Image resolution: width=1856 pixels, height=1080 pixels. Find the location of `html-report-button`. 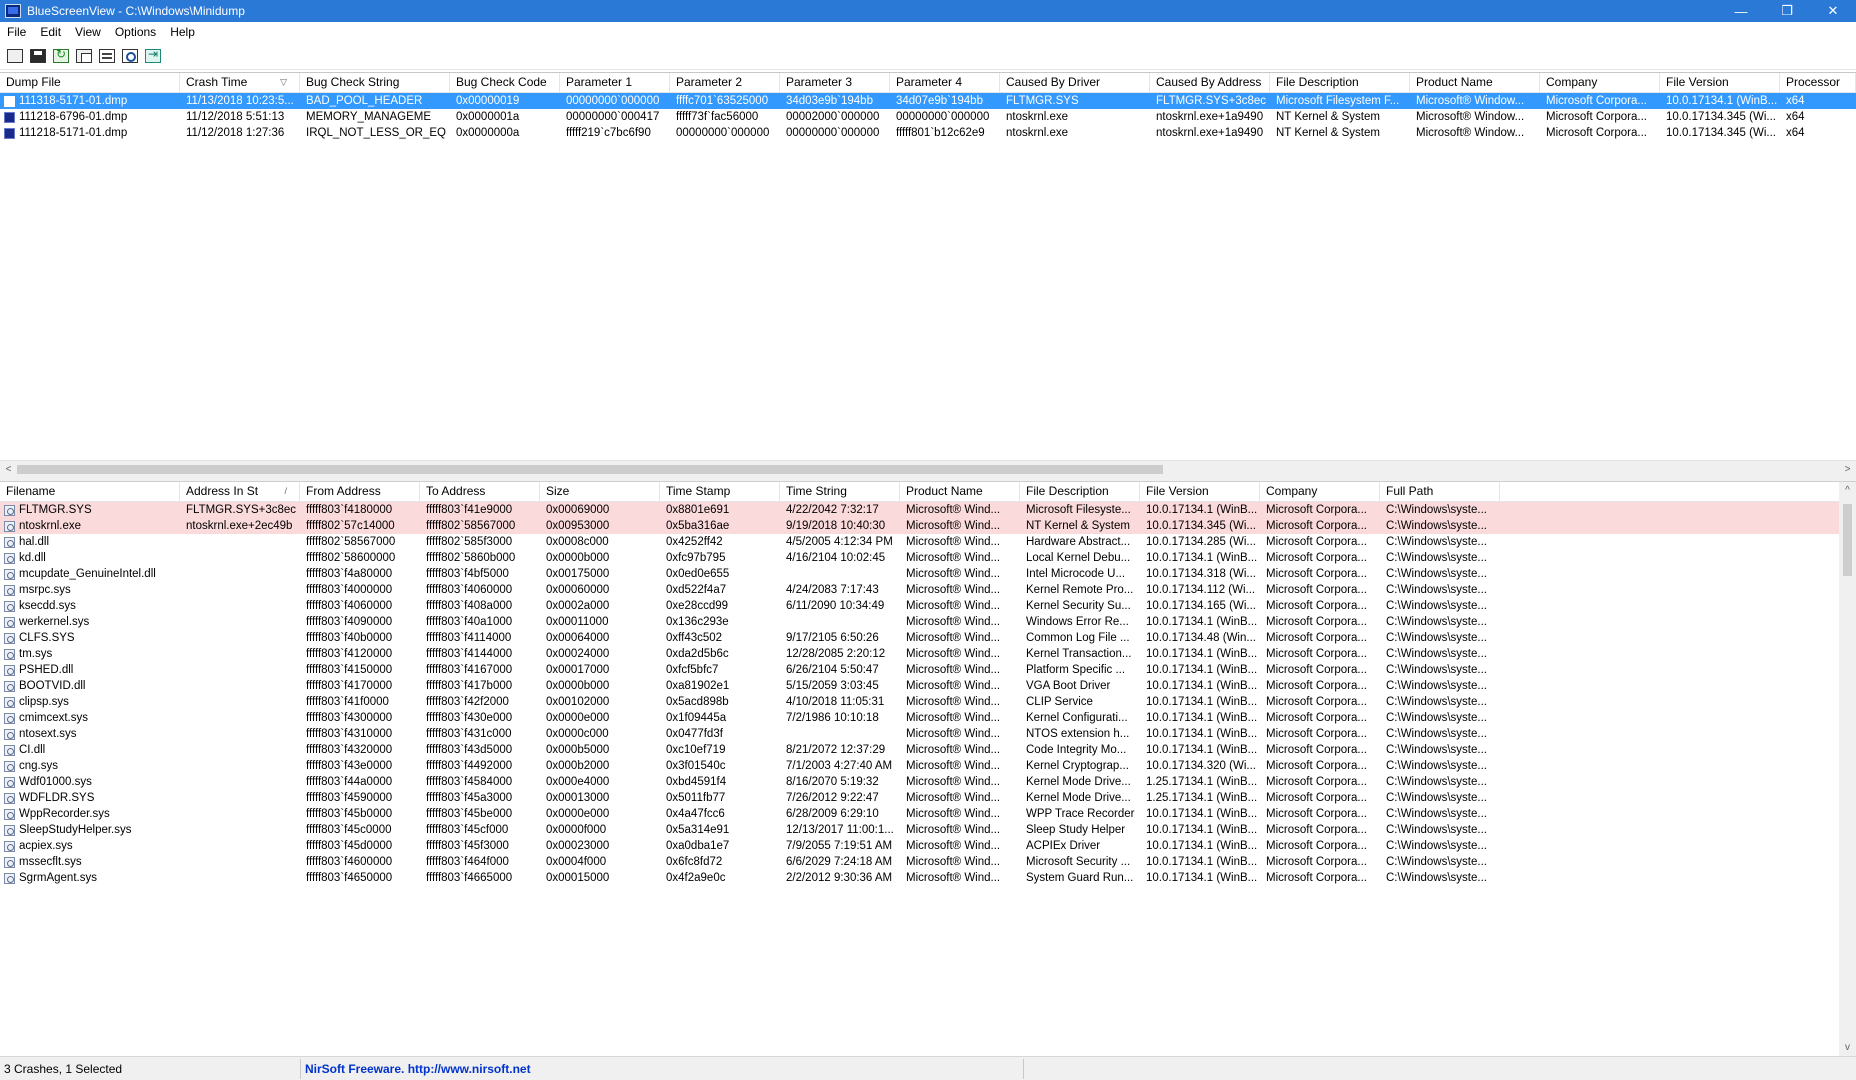

html-report-button is located at coordinates (15, 56).